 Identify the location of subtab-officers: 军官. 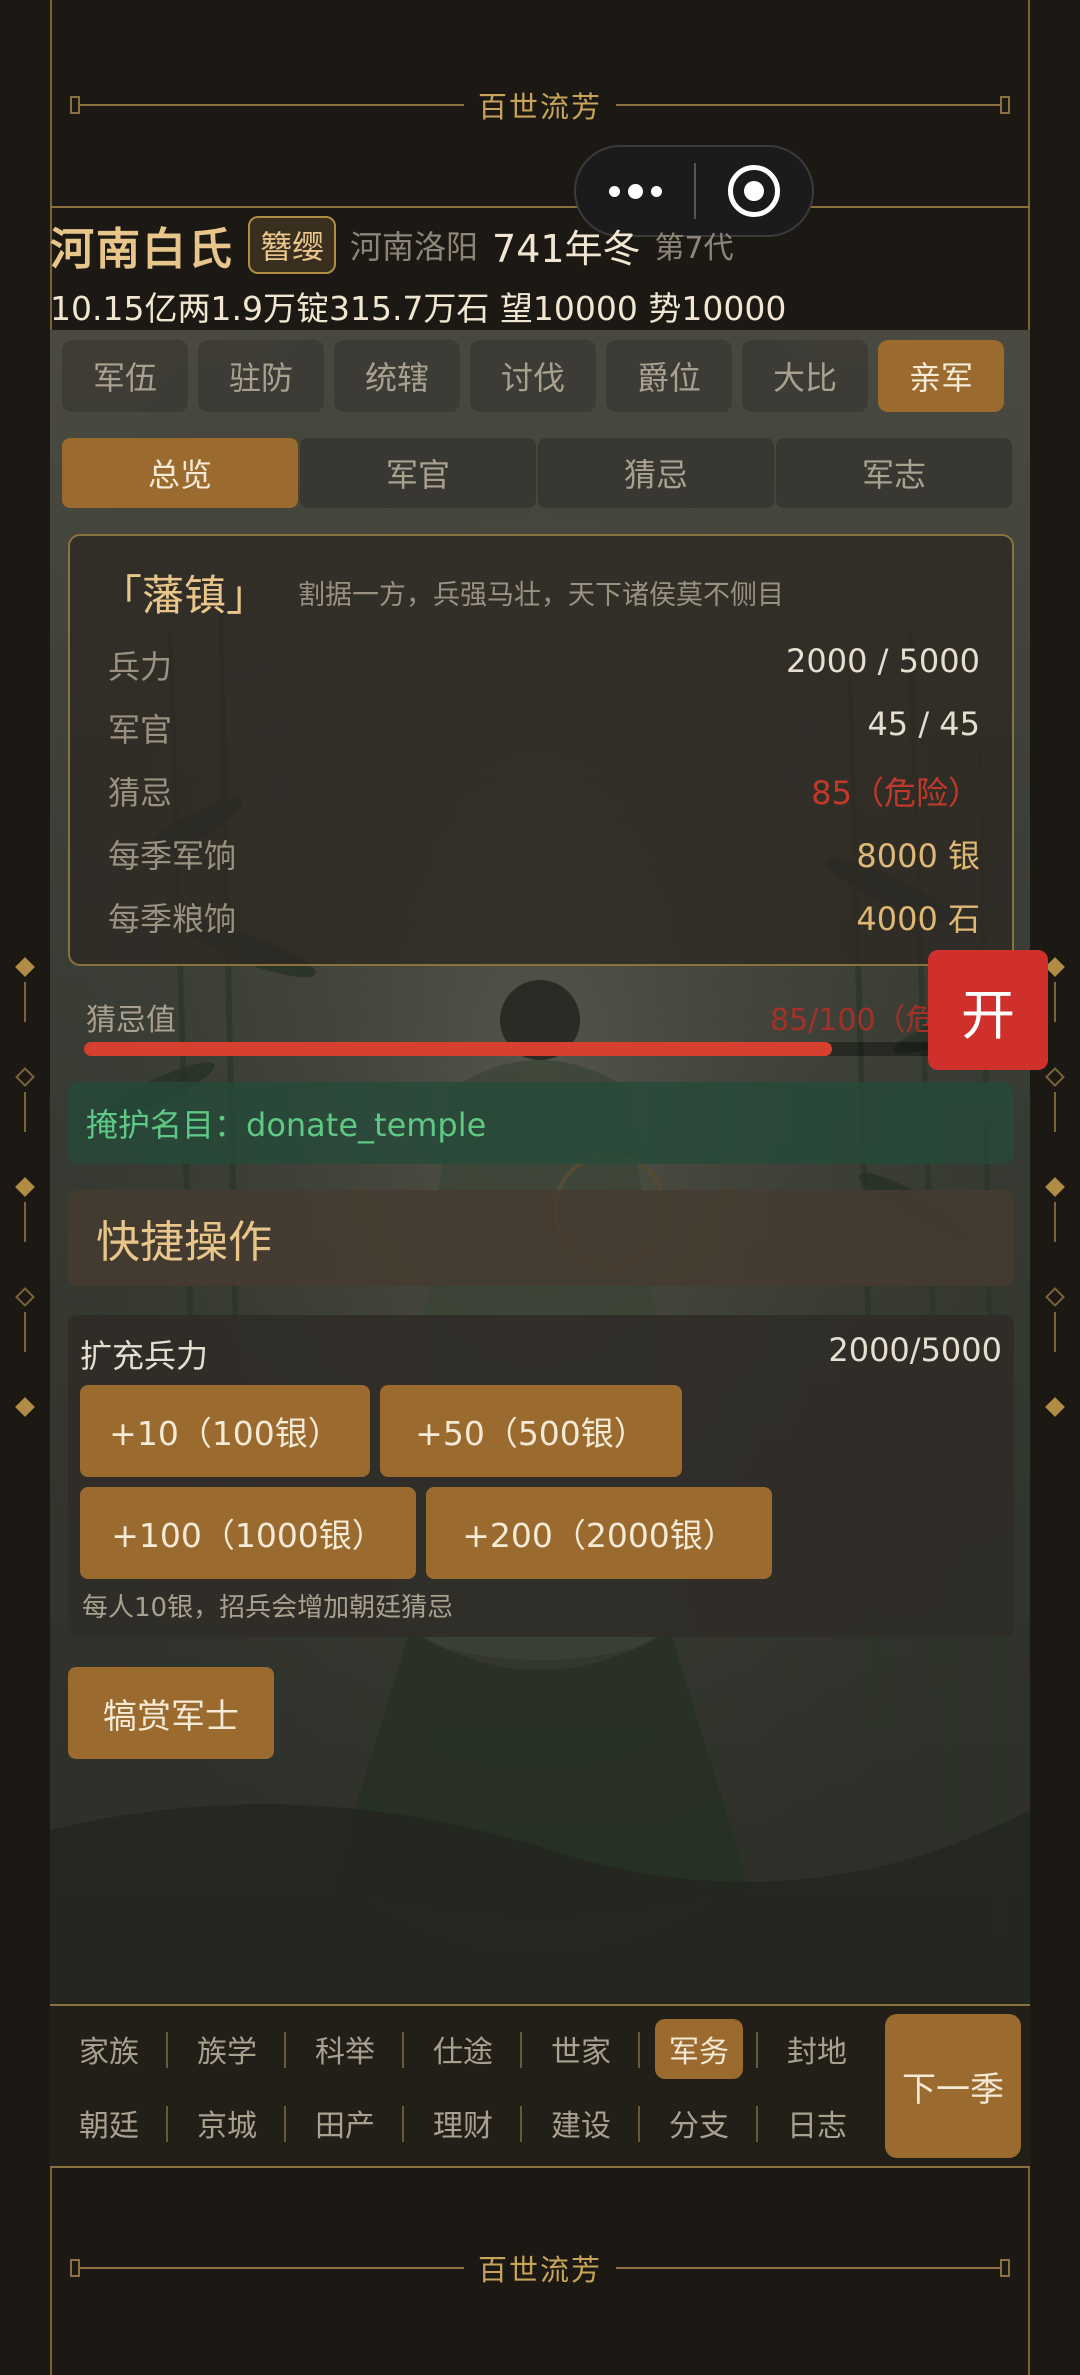
(418, 473).